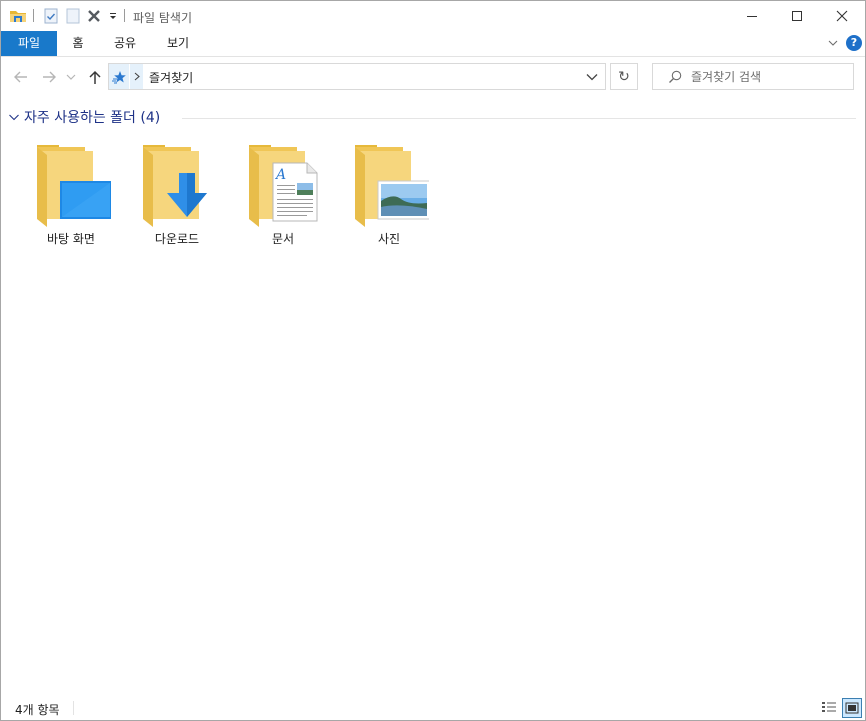 The image size is (866, 721). What do you see at coordinates (94, 16) in the screenshot?
I see `delete-icon` at bounding box center [94, 16].